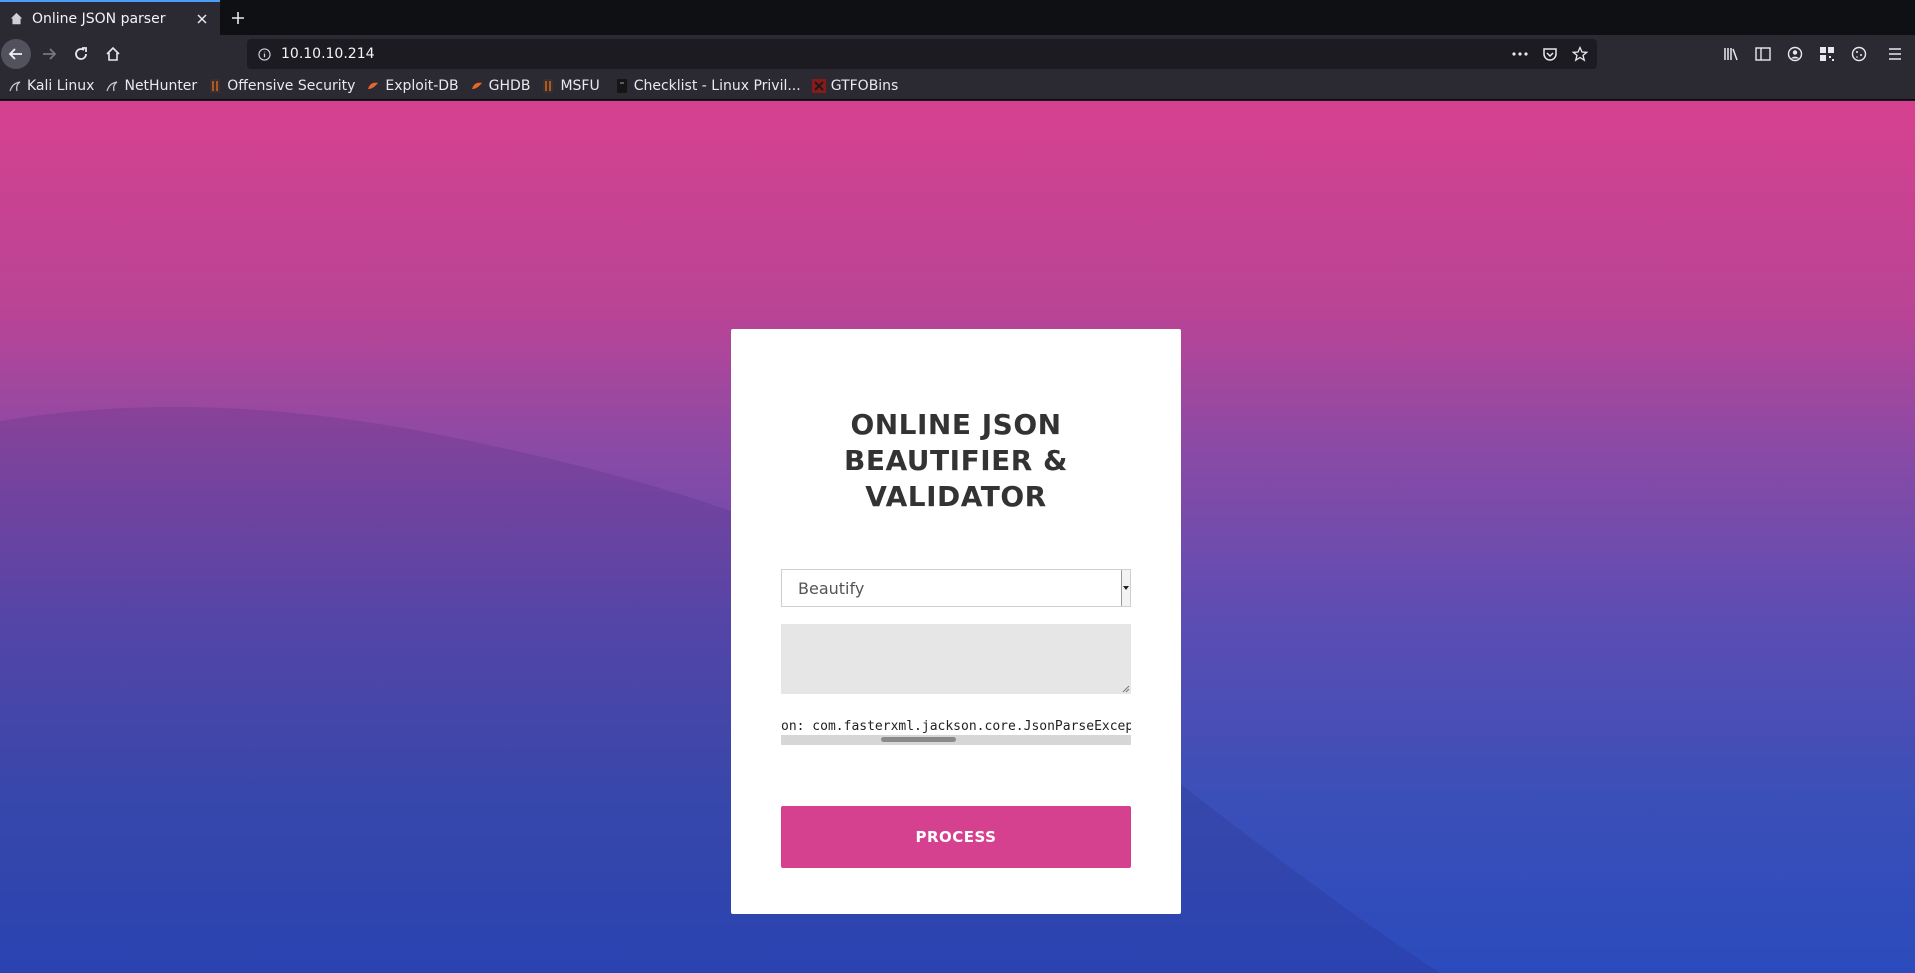  Describe the element at coordinates (202, 19) in the screenshot. I see `close-icon` at that location.